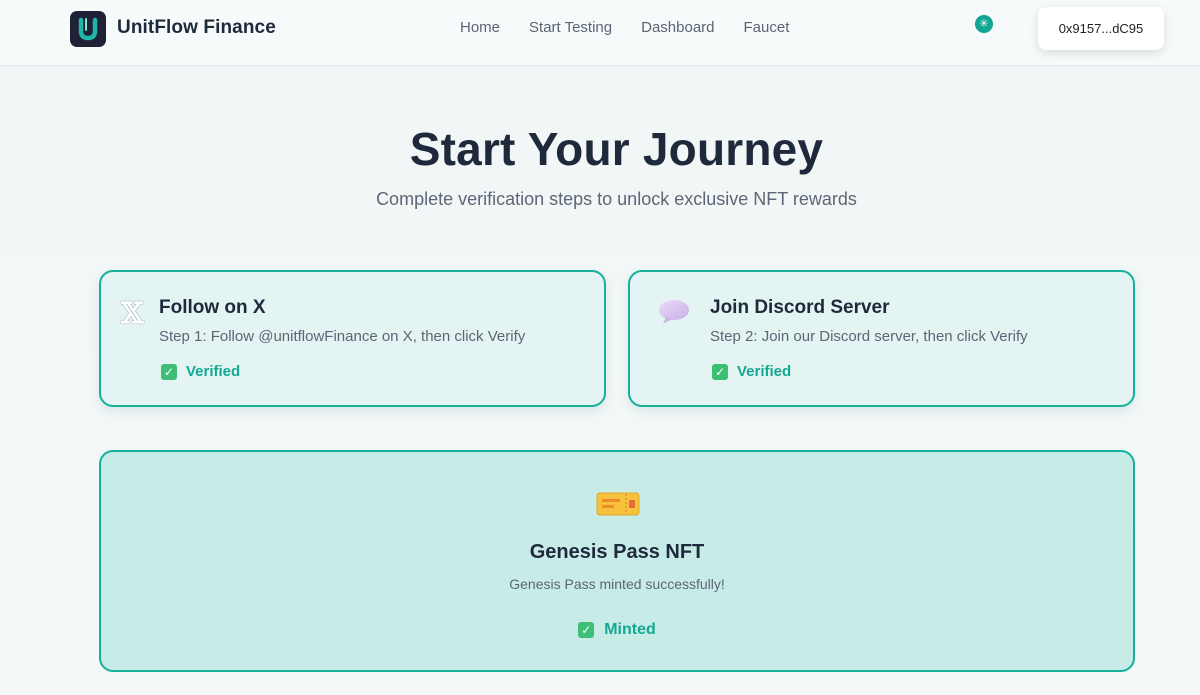  I want to click on ticket-icon, so click(618, 506).